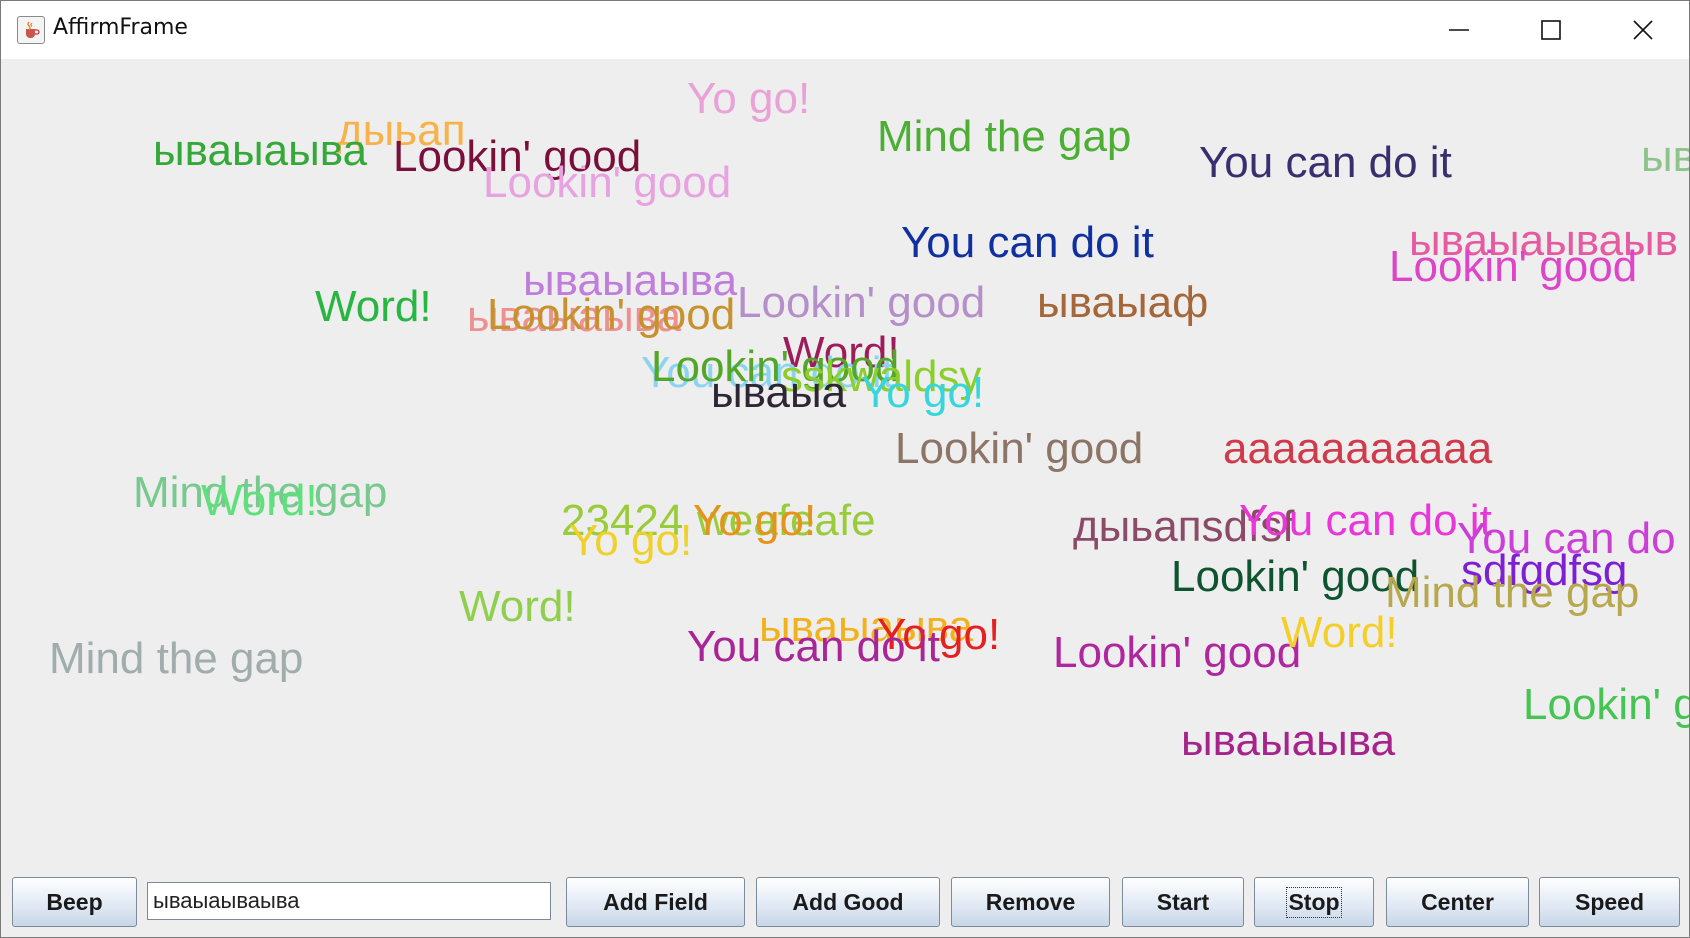 Image resolution: width=1690 pixels, height=938 pixels. I want to click on floating-word: ыв, so click(1665, 156).